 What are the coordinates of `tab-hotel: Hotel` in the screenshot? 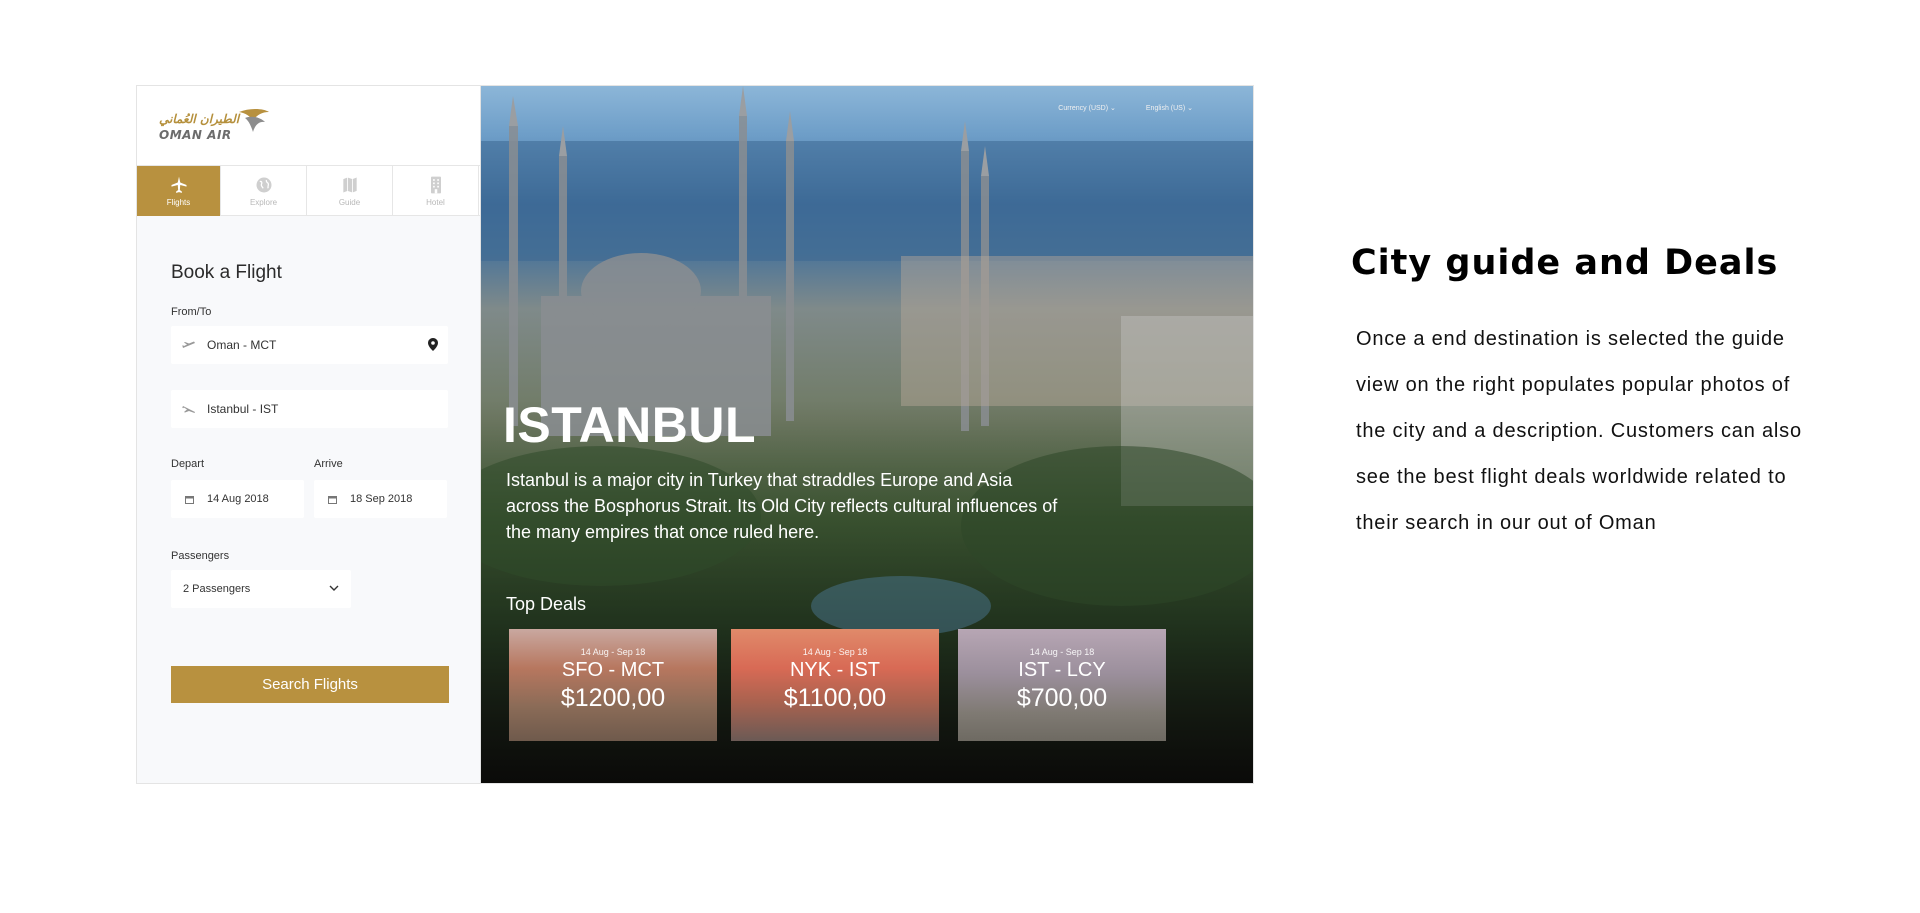 It's located at (436, 191).